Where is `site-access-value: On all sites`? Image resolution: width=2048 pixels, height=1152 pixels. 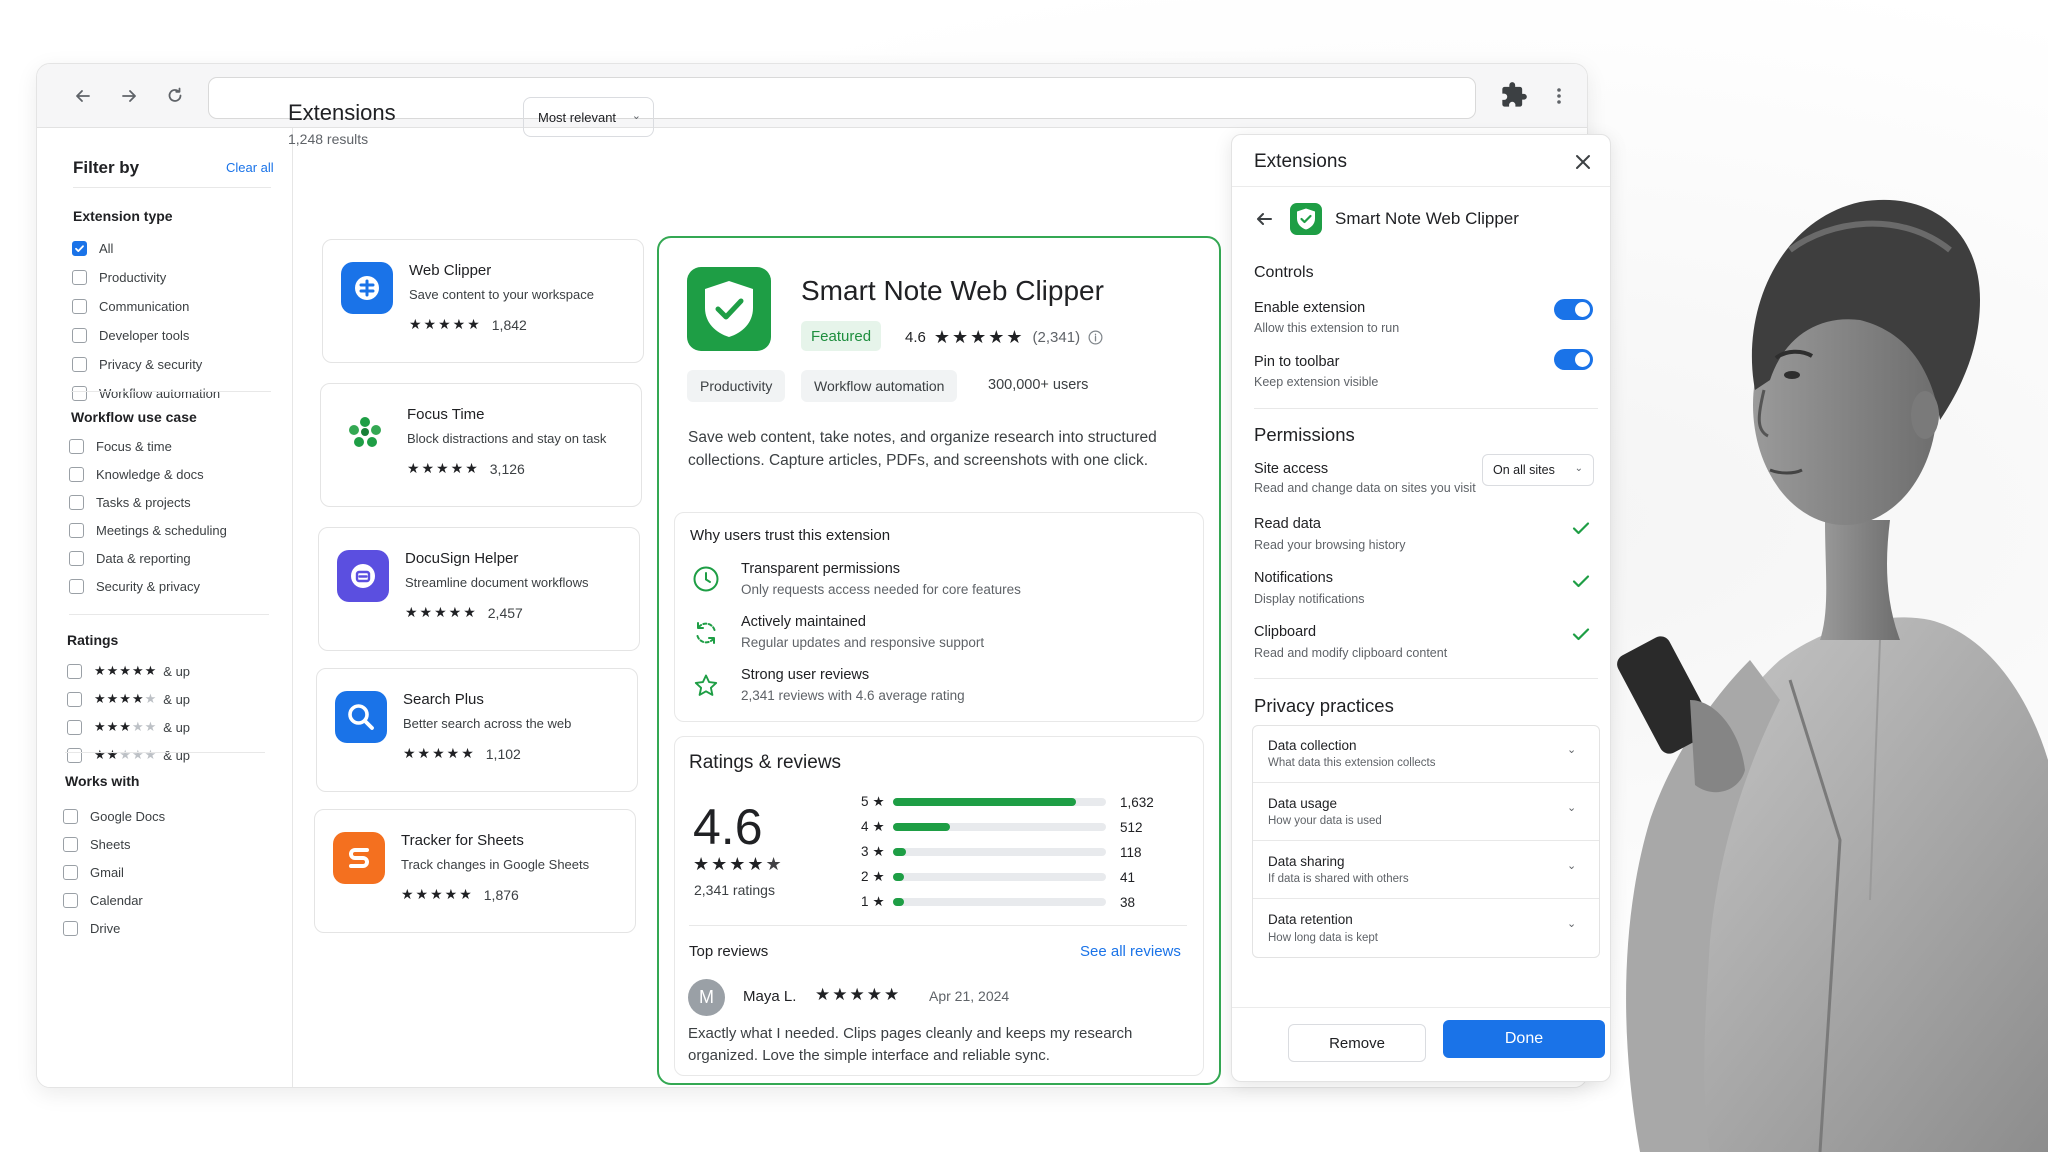 site-access-value: On all sites is located at coordinates (1524, 470).